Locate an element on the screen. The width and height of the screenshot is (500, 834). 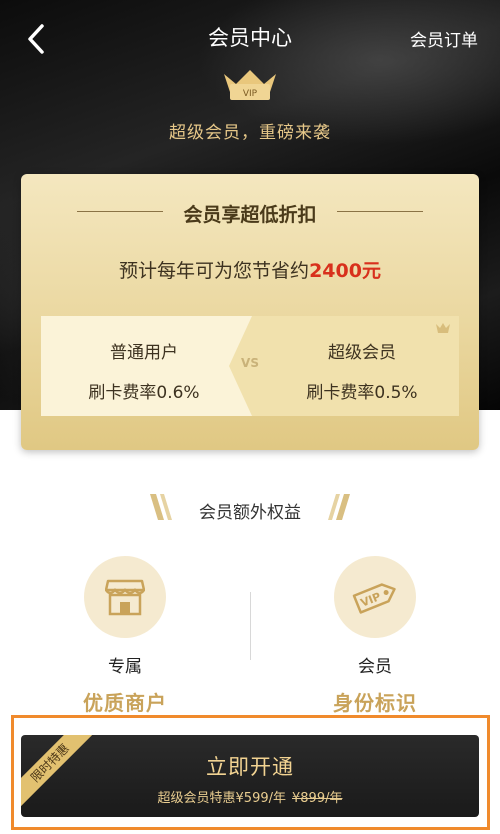
small-crown-icon is located at coordinates (443, 328).